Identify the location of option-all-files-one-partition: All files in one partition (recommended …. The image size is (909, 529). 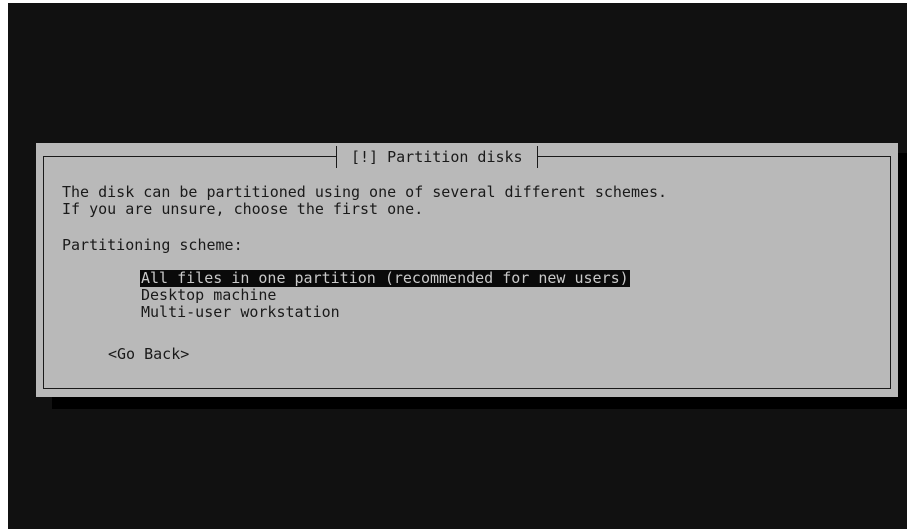
(385, 278).